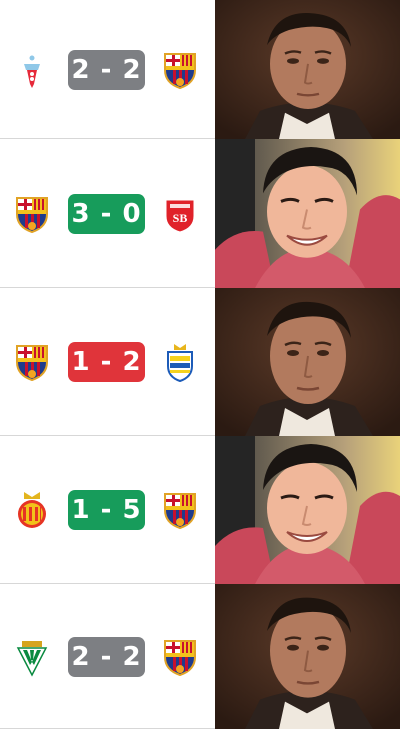  I want to click on match-result-panel: 3 - 0, so click(107, 213).